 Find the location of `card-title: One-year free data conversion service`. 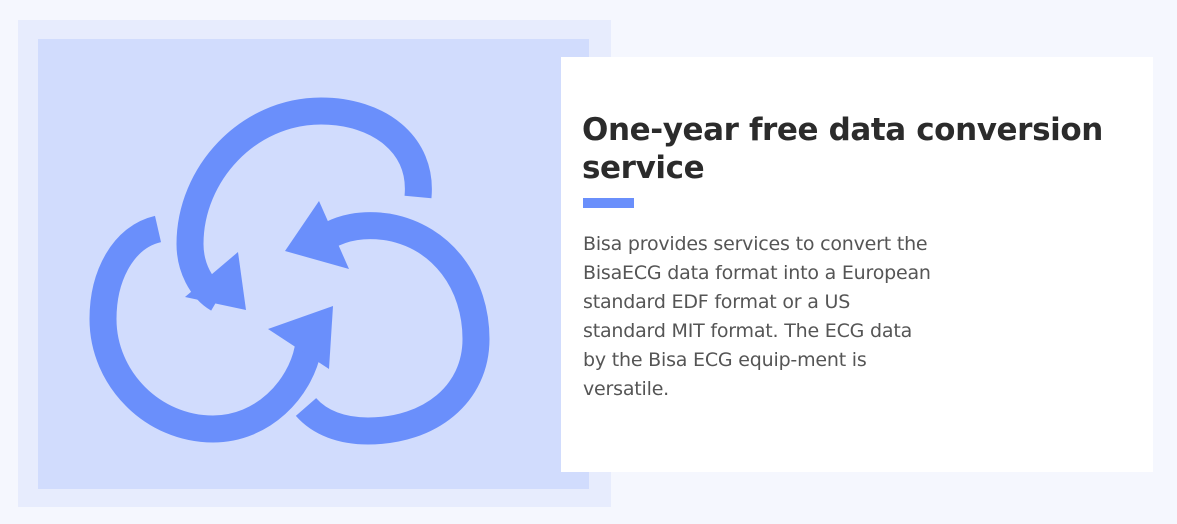

card-title: One-year free data conversion service is located at coordinates (842, 149).